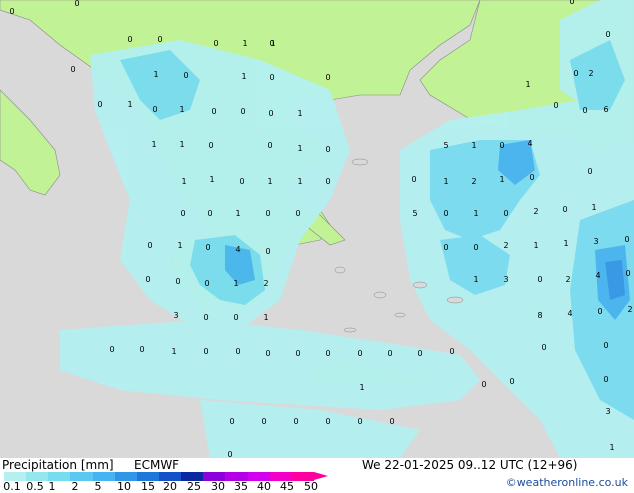  I want to click on scale-tick-label: 40, so click(264, 486).